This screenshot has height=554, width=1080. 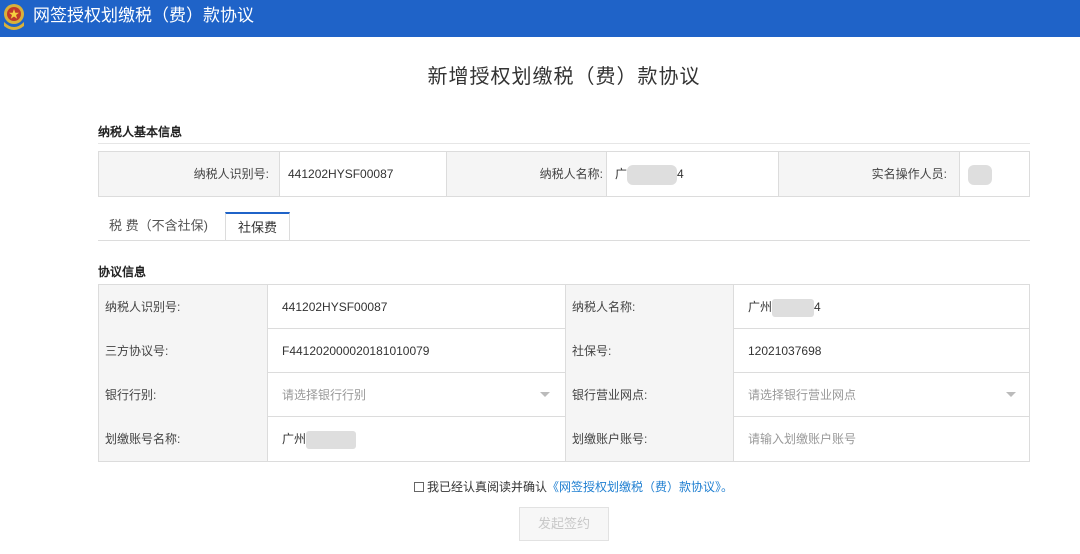 What do you see at coordinates (183, 395) in the screenshot?
I see `bank-type-label: 银行行别:` at bounding box center [183, 395].